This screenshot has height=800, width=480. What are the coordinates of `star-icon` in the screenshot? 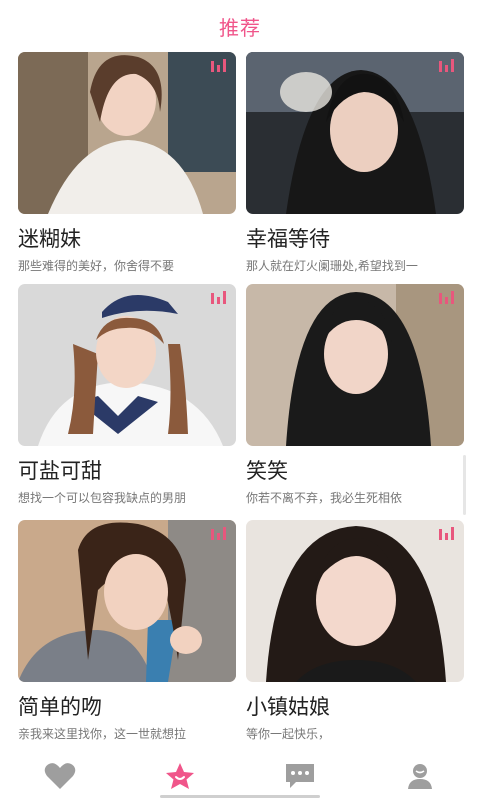 It's located at (180, 776).